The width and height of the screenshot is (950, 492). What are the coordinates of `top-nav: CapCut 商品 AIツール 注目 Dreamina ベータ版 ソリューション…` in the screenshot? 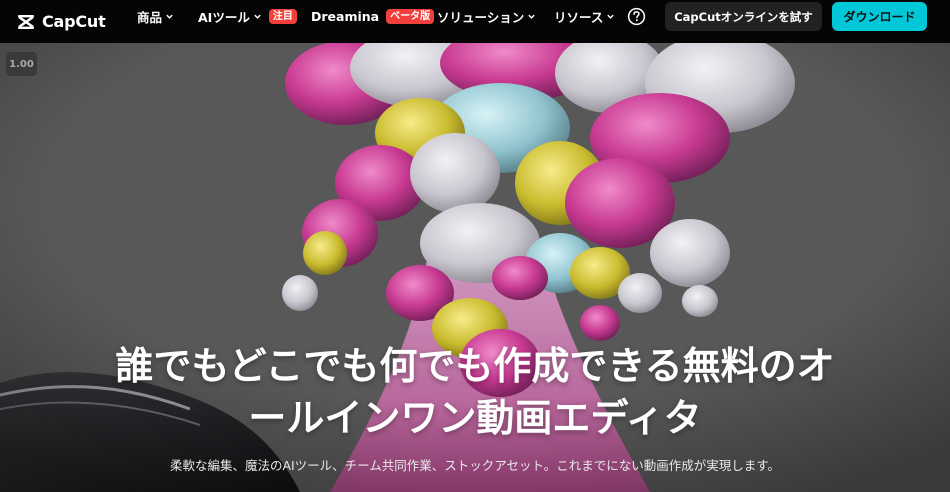 It's located at (475, 21).